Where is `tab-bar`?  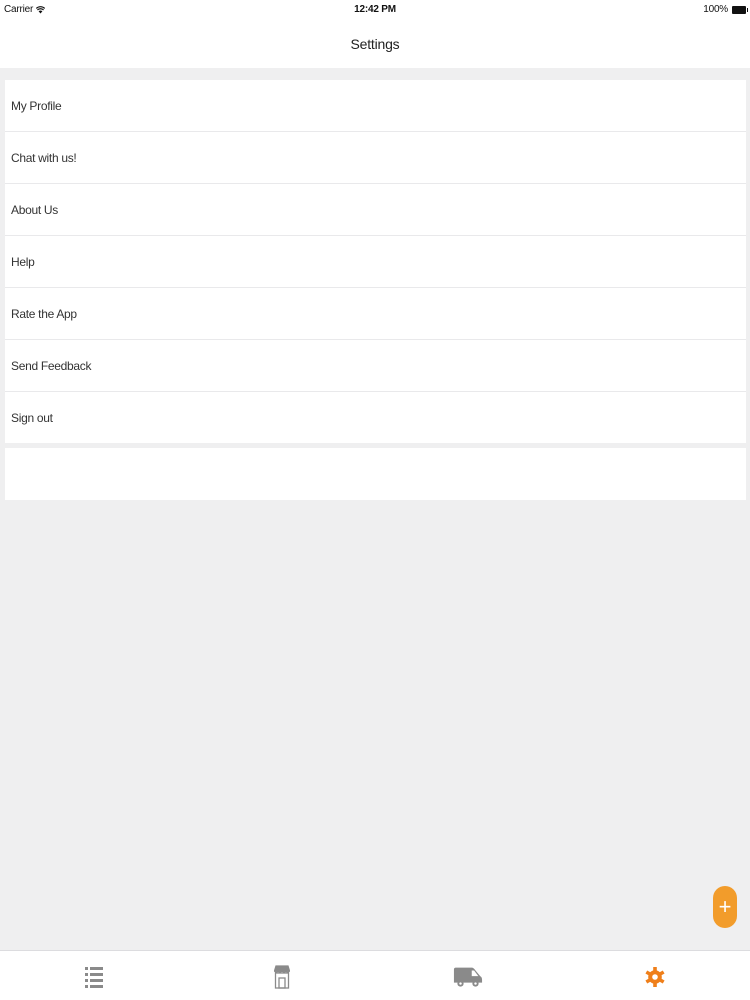 tab-bar is located at coordinates (375, 975).